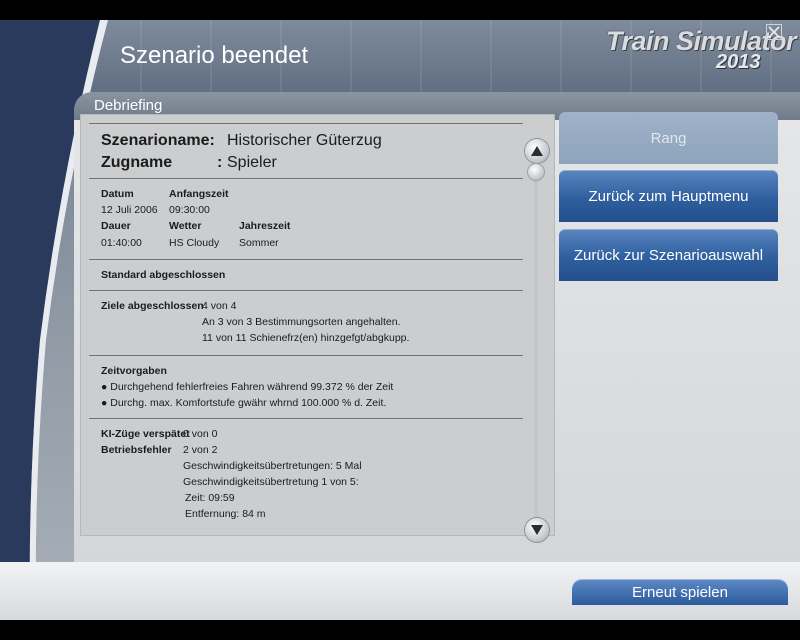 This screenshot has height=640, width=800. I want to click on weather-label: Wetter, so click(185, 226).